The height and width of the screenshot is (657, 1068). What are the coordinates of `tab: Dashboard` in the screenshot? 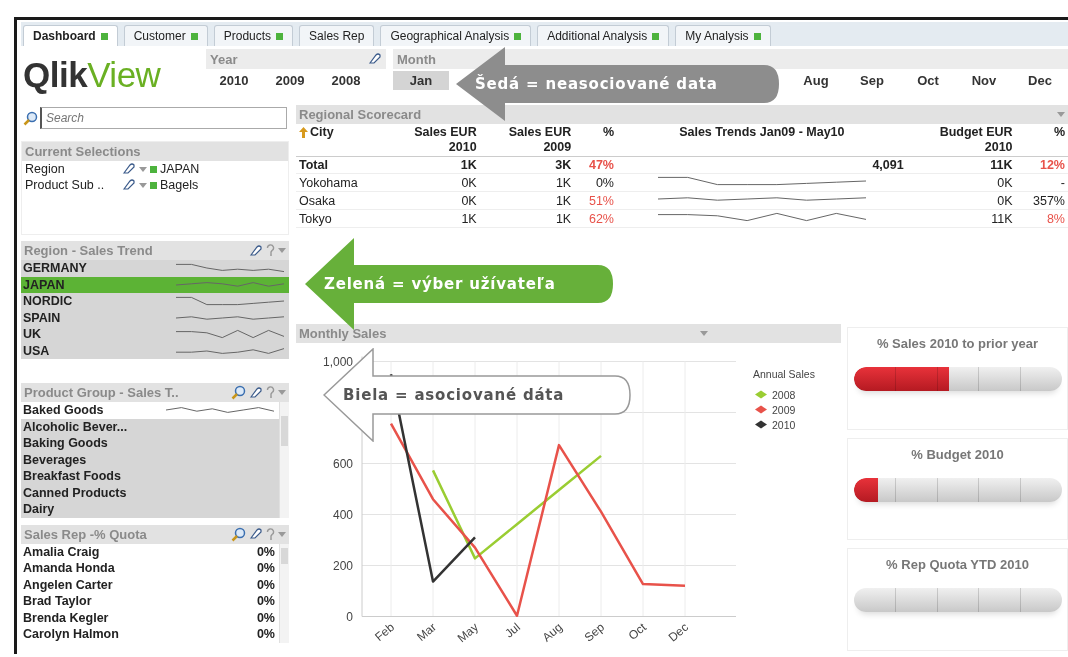 It's located at (70, 35).